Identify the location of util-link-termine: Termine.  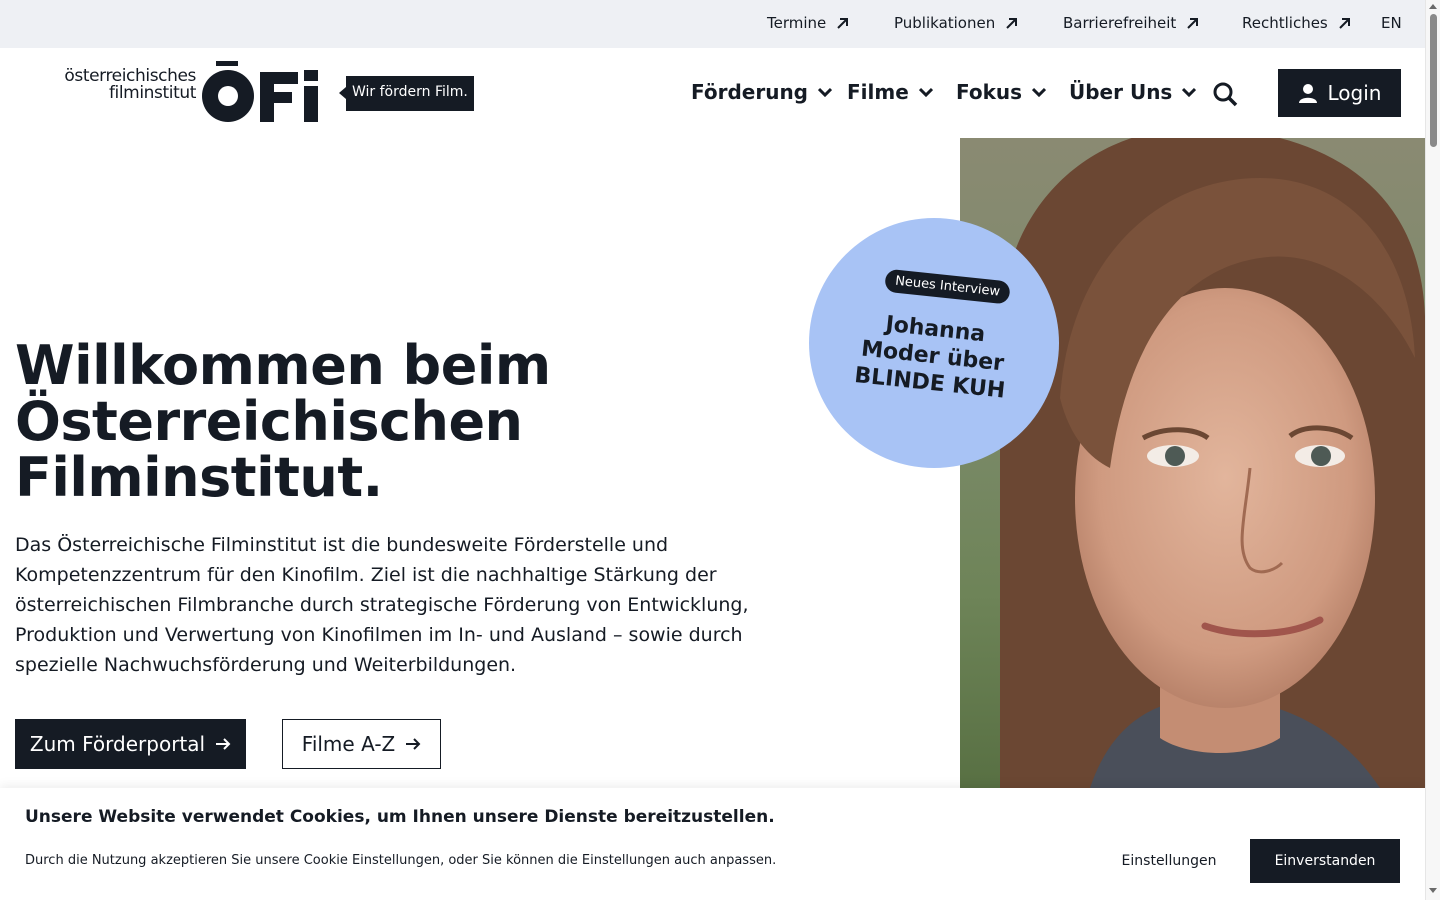
(808, 23).